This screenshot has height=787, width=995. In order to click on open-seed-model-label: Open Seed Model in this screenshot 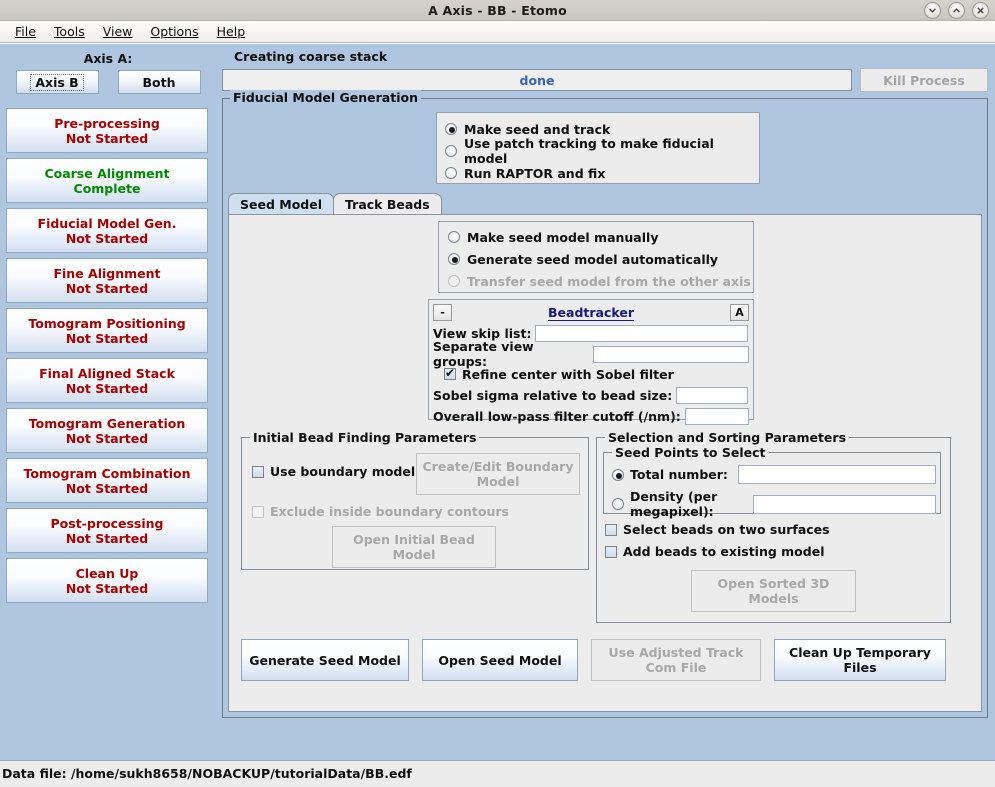, I will do `click(500, 660)`.